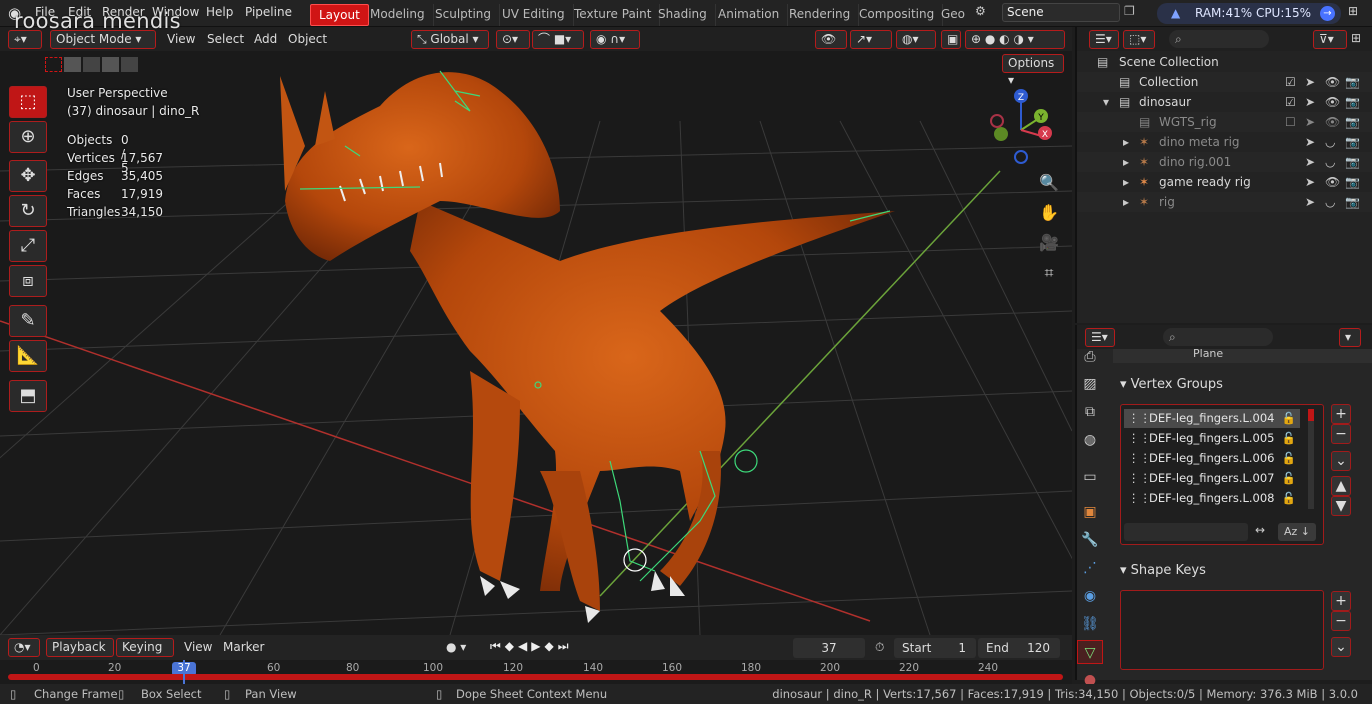  Describe the element at coordinates (129, 64) in the screenshot. I see `select-intersect-icon` at that location.